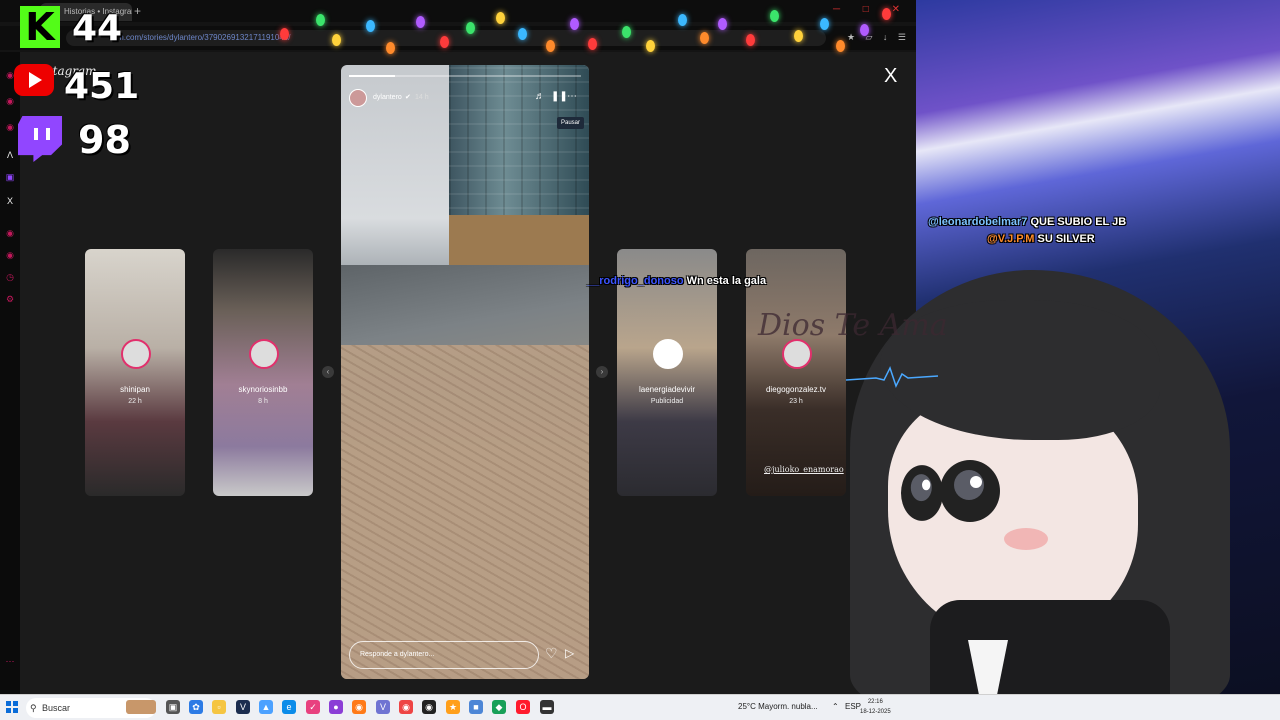 The image size is (1280, 720). I want to click on taskbar-widget-icon, so click(141, 707).